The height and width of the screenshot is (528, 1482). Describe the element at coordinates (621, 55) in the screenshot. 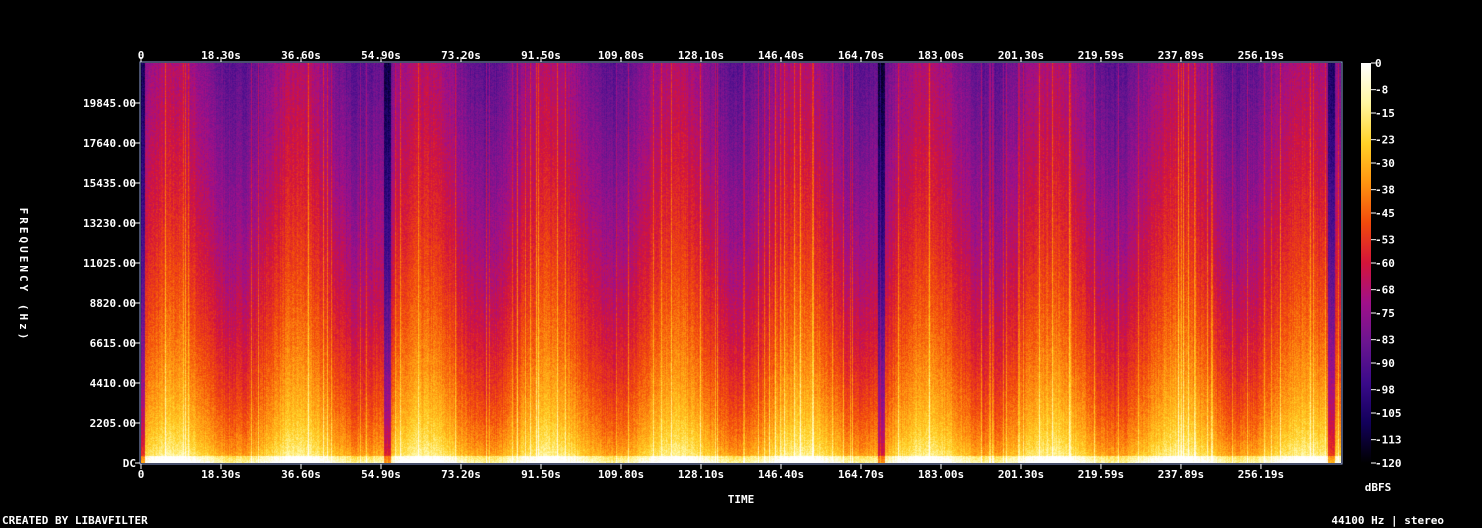

I see `x-tick-label-top: 109.80s` at that location.